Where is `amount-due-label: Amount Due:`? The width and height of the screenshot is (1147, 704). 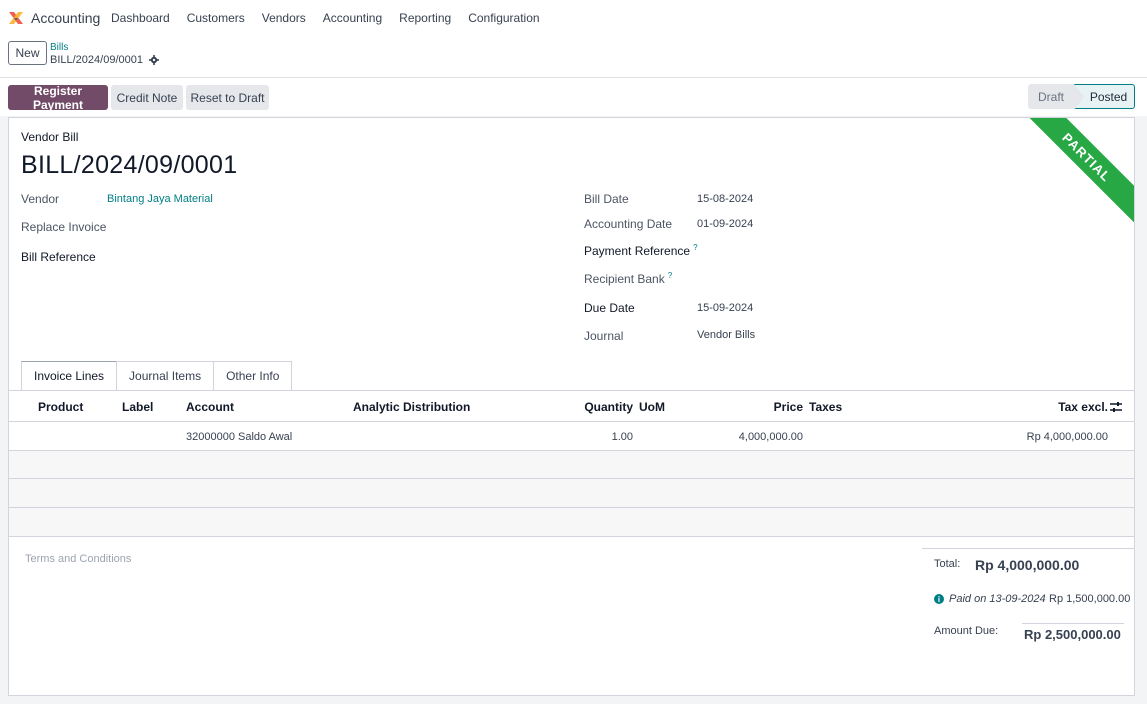 amount-due-label: Amount Due: is located at coordinates (966, 631).